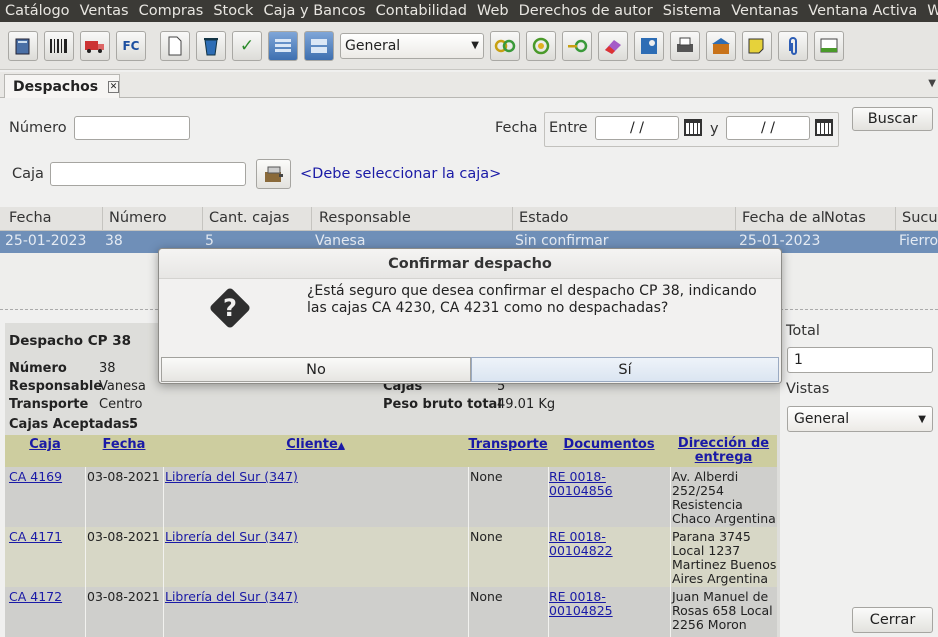  I want to click on caja-link: CA 4169, so click(35, 477).